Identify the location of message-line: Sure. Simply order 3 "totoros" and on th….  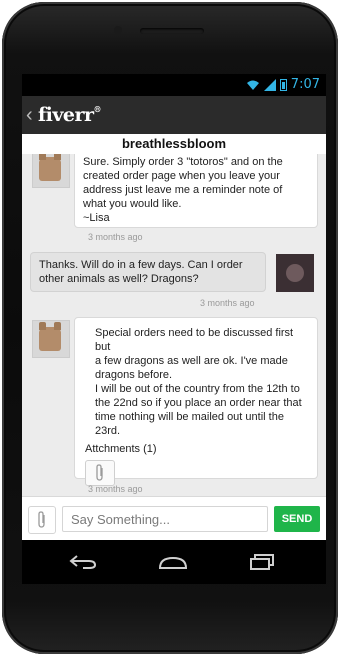
(183, 162).